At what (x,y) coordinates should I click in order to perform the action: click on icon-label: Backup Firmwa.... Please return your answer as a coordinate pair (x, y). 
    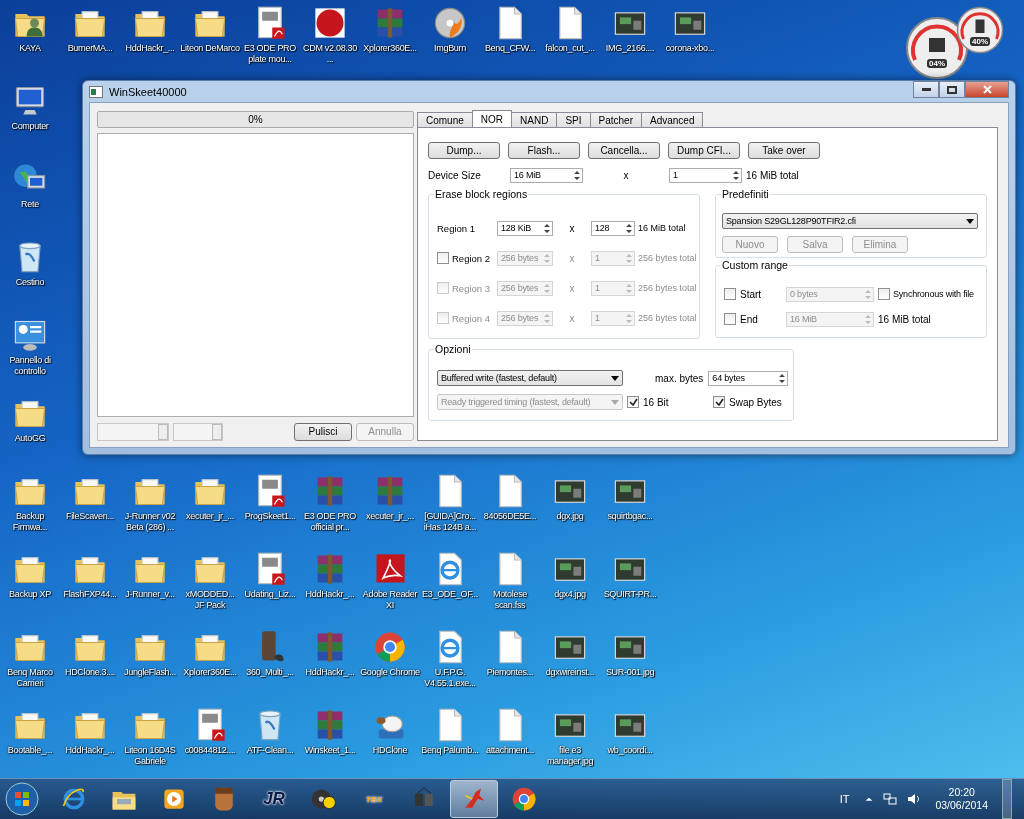
    Looking at the image, I should click on (30, 522).